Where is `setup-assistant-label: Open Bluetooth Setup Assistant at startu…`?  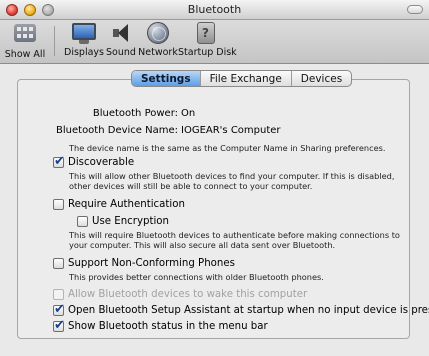 setup-assistant-label: Open Bluetooth Setup Assistant at startu… is located at coordinates (248, 310).